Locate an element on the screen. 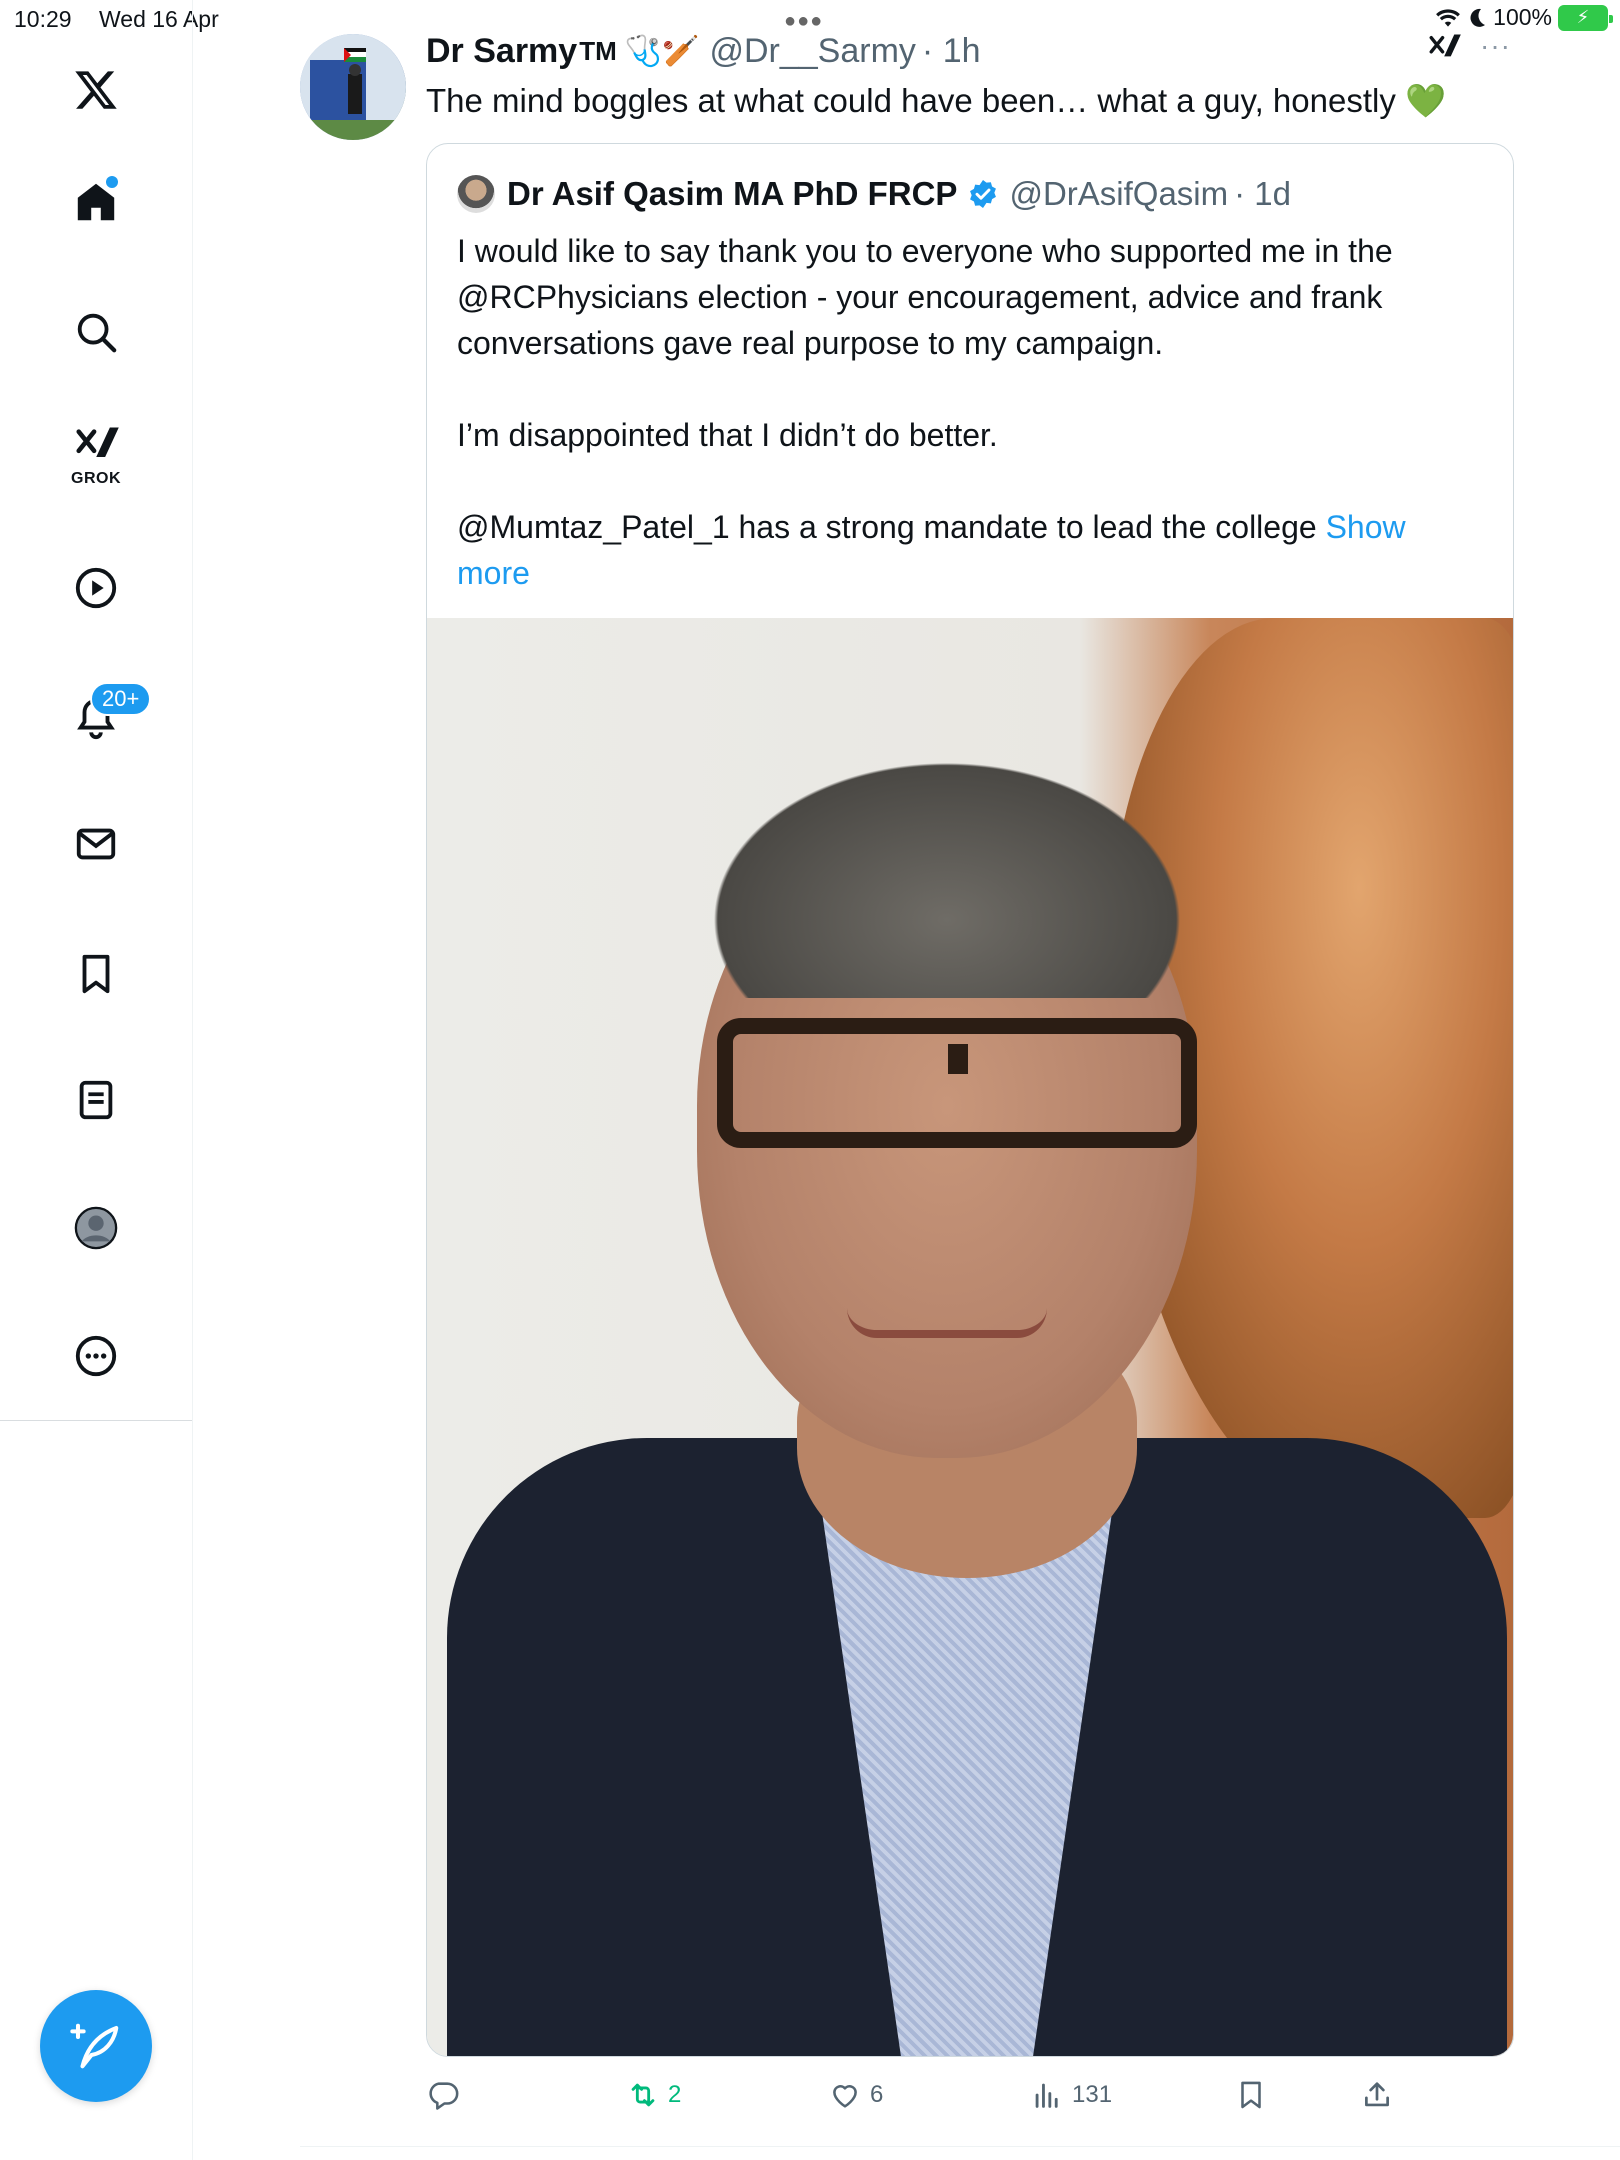 This screenshot has width=1620, height=2160. more-icon is located at coordinates (96, 1356).